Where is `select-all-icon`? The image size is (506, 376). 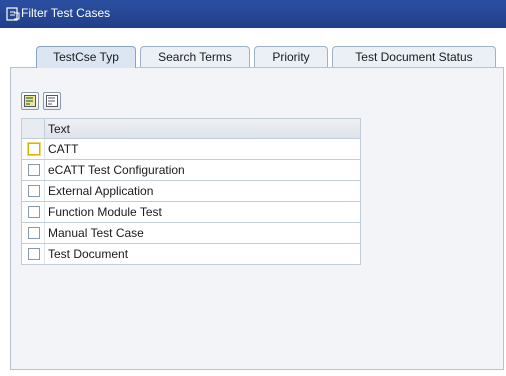
select-all-icon is located at coordinates (30, 101).